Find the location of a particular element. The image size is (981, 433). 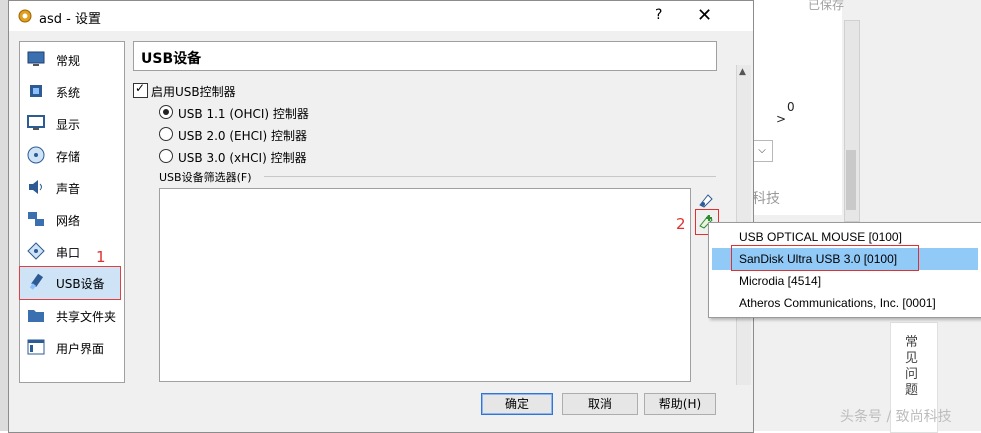

gear-icon is located at coordinates (25, 16).